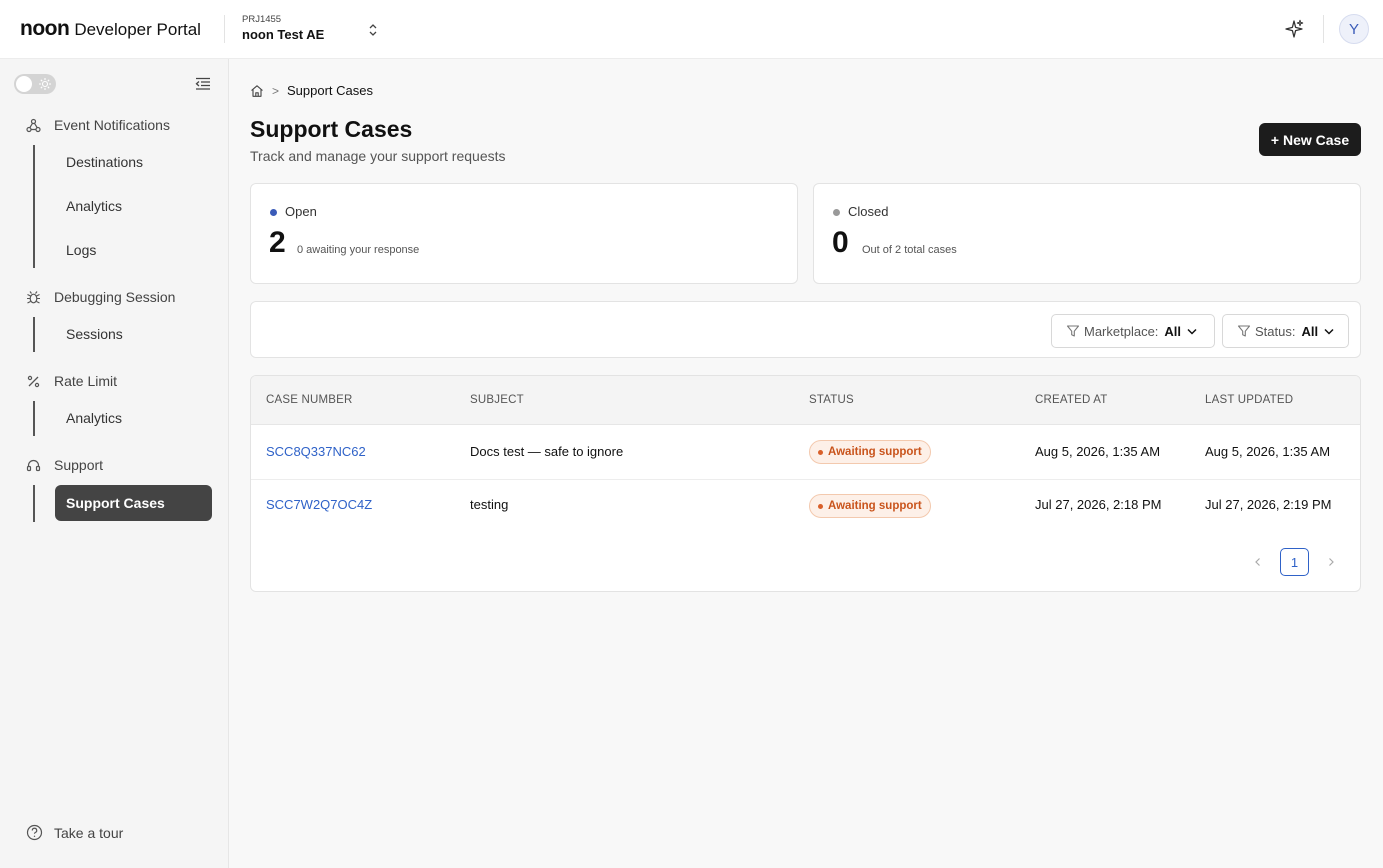 The image size is (1383, 868). I want to click on sidebar-collapse-icon, so click(203, 84).